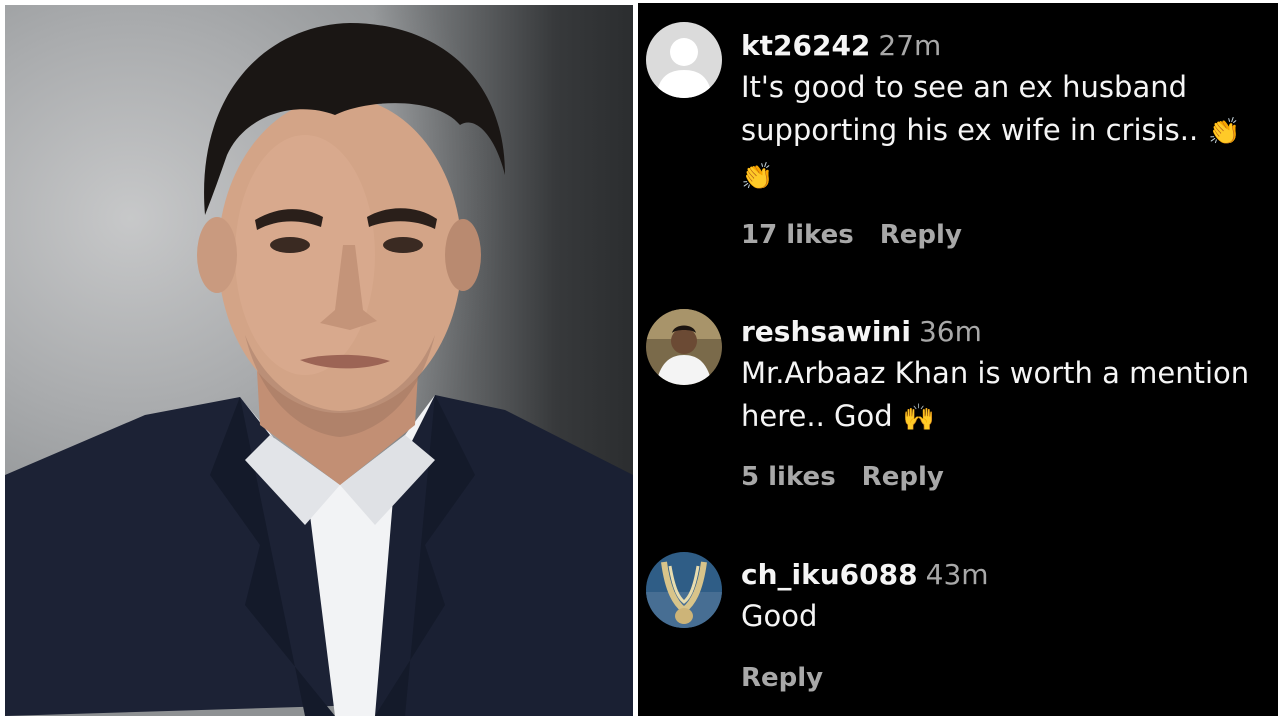  What do you see at coordinates (779, 616) in the screenshot?
I see `comment-text-content: Good` at bounding box center [779, 616].